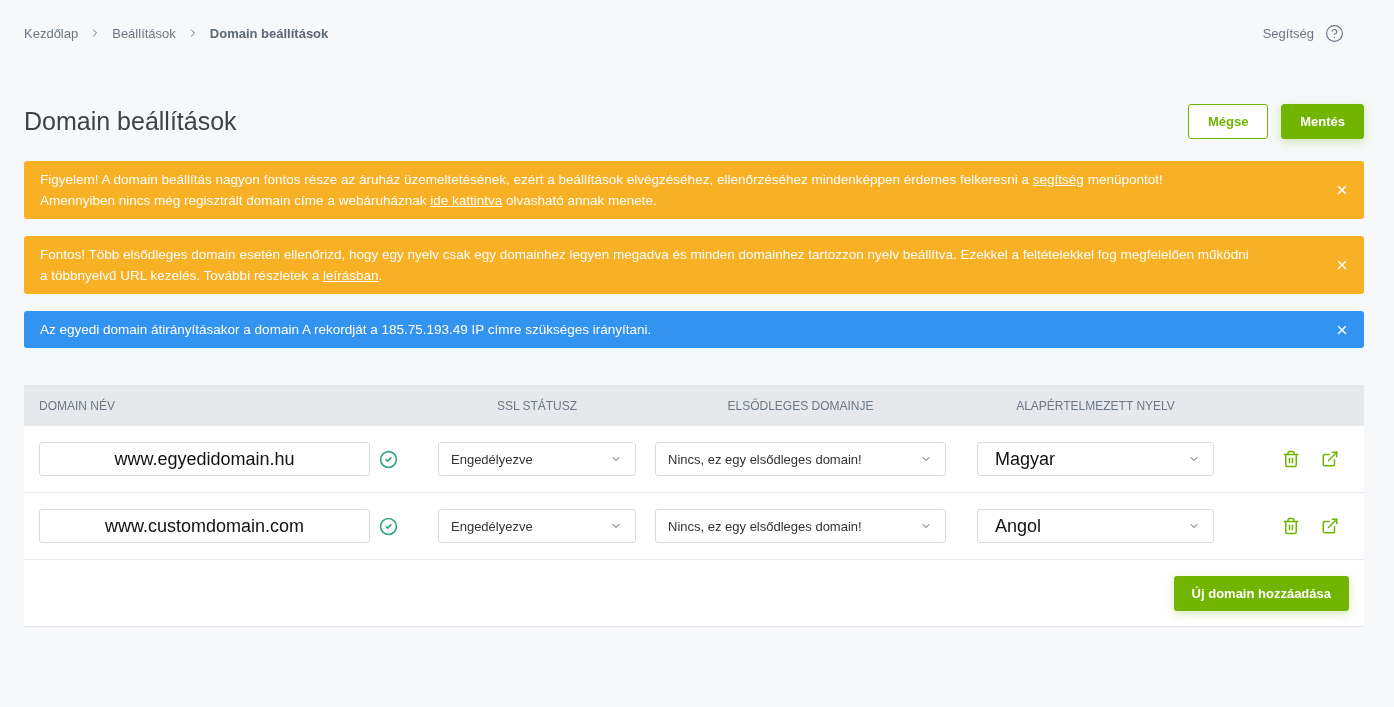 The image size is (1394, 707). I want to click on page-title: Domain beállítások, so click(130, 121).